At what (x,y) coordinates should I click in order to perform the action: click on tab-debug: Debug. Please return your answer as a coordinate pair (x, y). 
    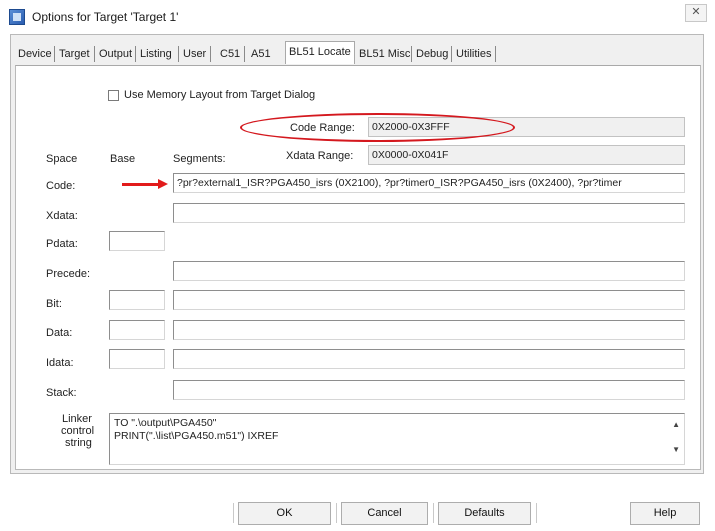
    Looking at the image, I should click on (432, 54).